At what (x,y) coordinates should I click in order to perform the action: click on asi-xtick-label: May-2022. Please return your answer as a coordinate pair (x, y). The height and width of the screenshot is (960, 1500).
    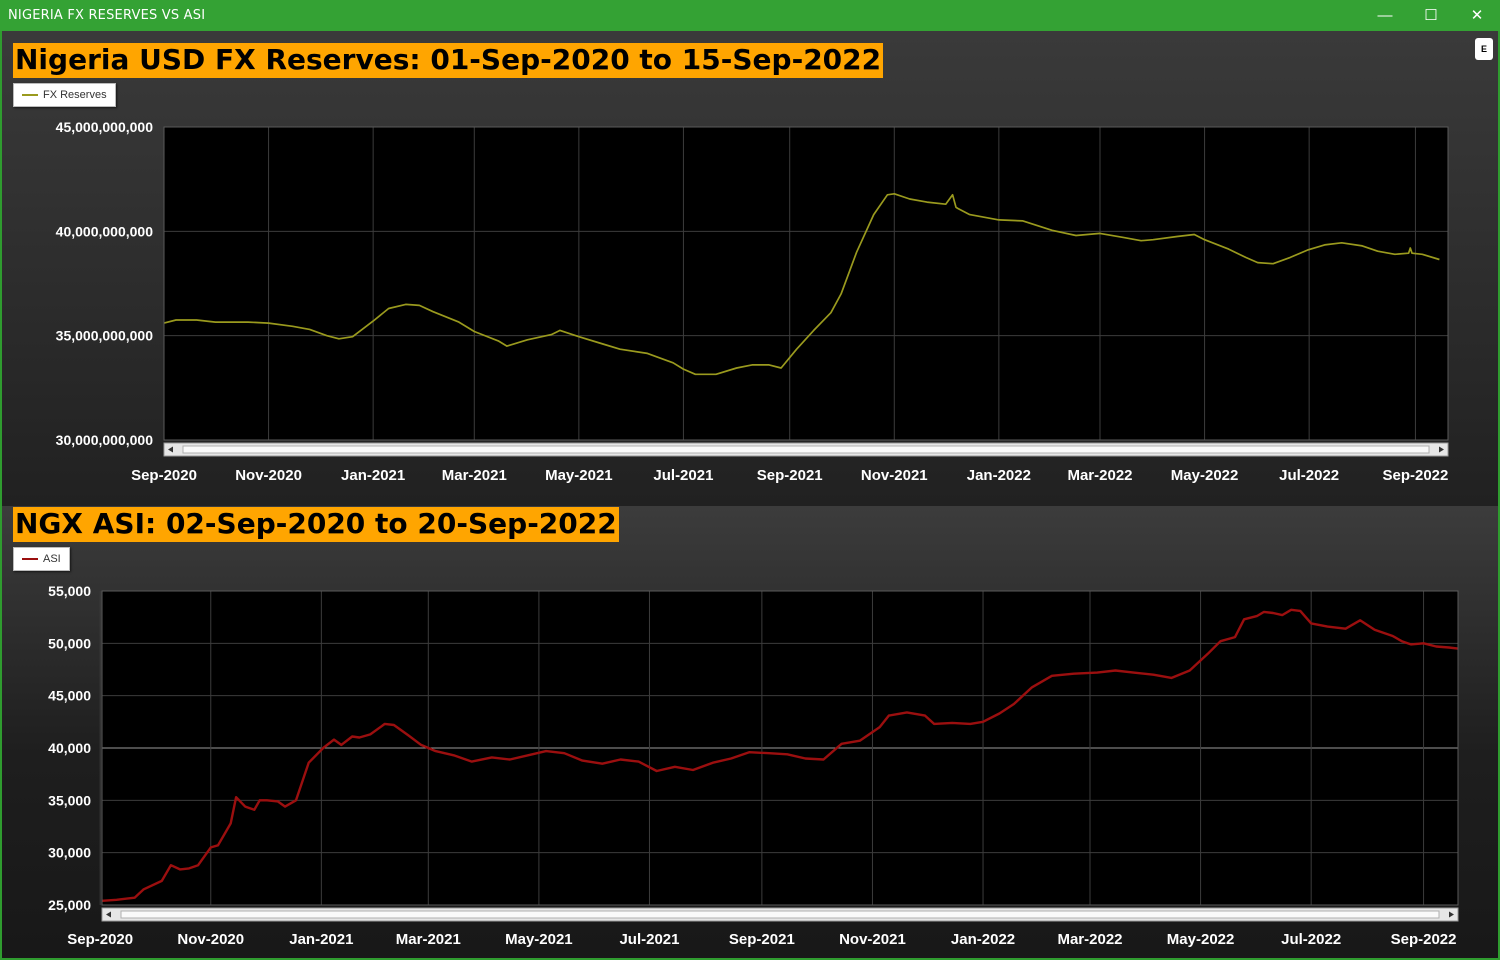
    Looking at the image, I should click on (1201, 939).